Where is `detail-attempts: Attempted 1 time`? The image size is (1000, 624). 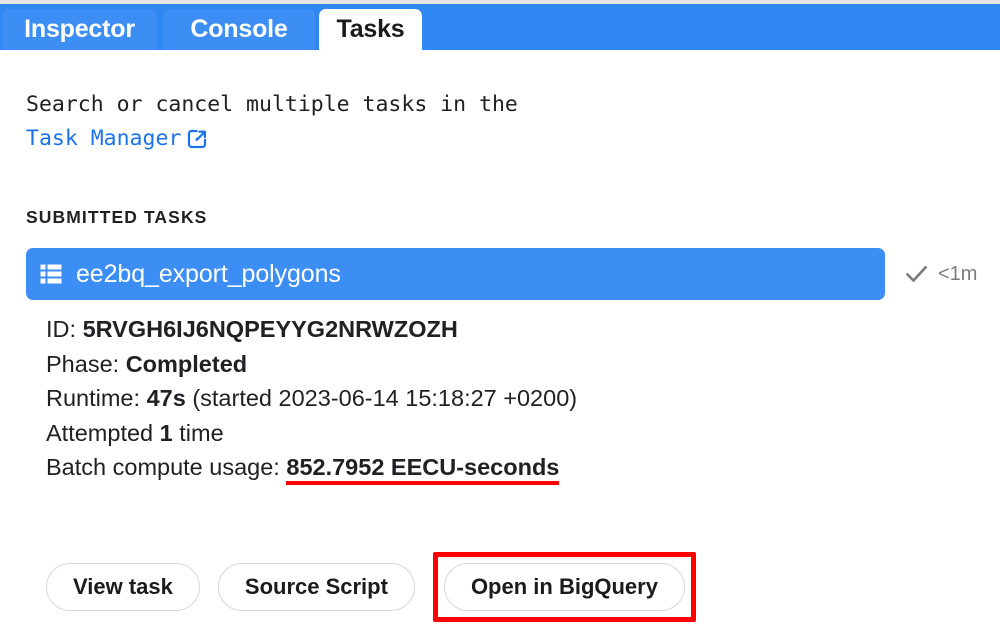 detail-attempts: Attempted 1 time is located at coordinates (311, 433).